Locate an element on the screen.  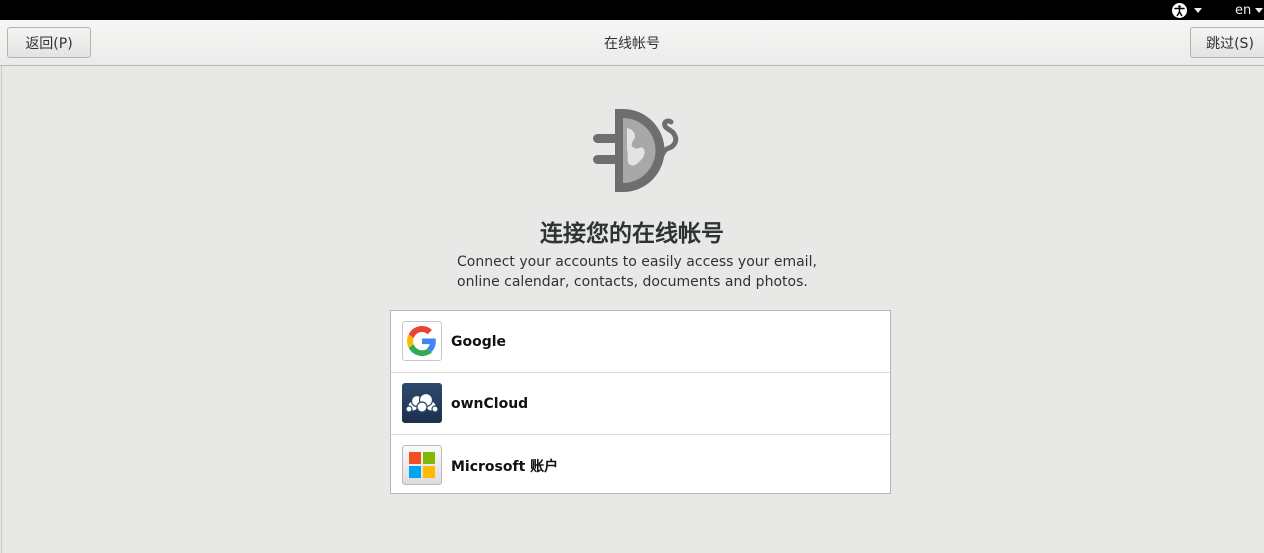
provider-label: ownCloud is located at coordinates (490, 403).